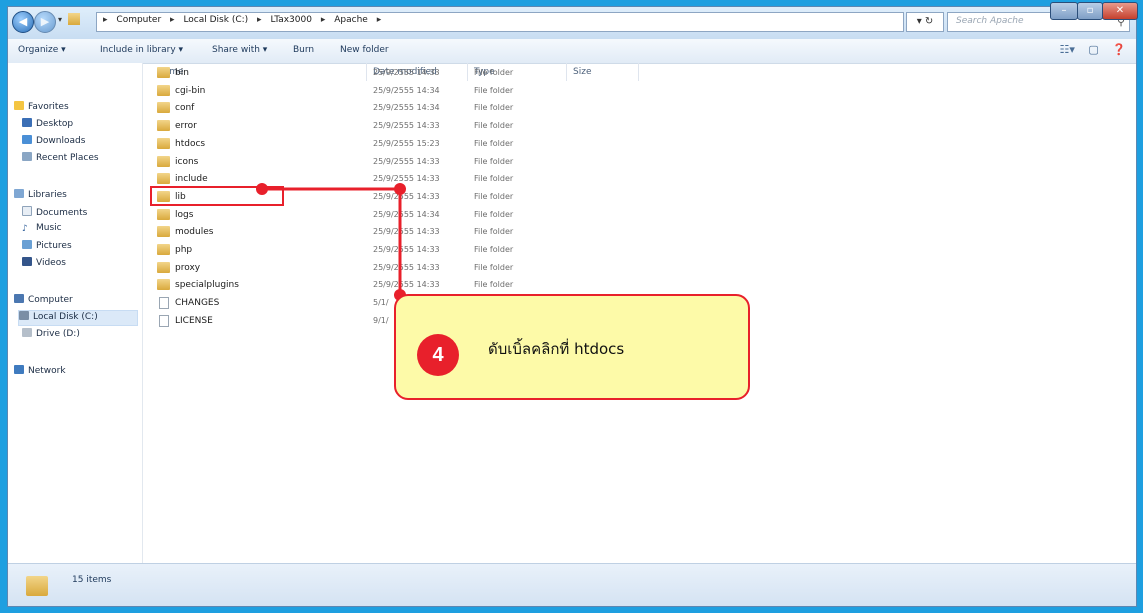 This screenshot has height=613, width=1143. I want to click on step-number-badge: 4, so click(438, 355).